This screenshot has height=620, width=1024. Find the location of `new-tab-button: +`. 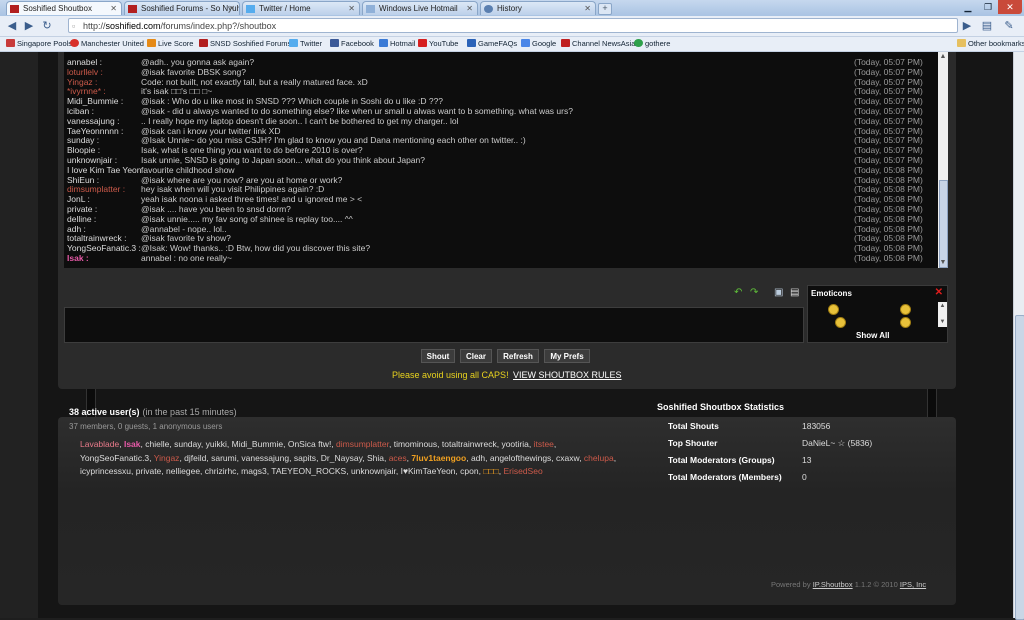

new-tab-button: + is located at coordinates (605, 9).